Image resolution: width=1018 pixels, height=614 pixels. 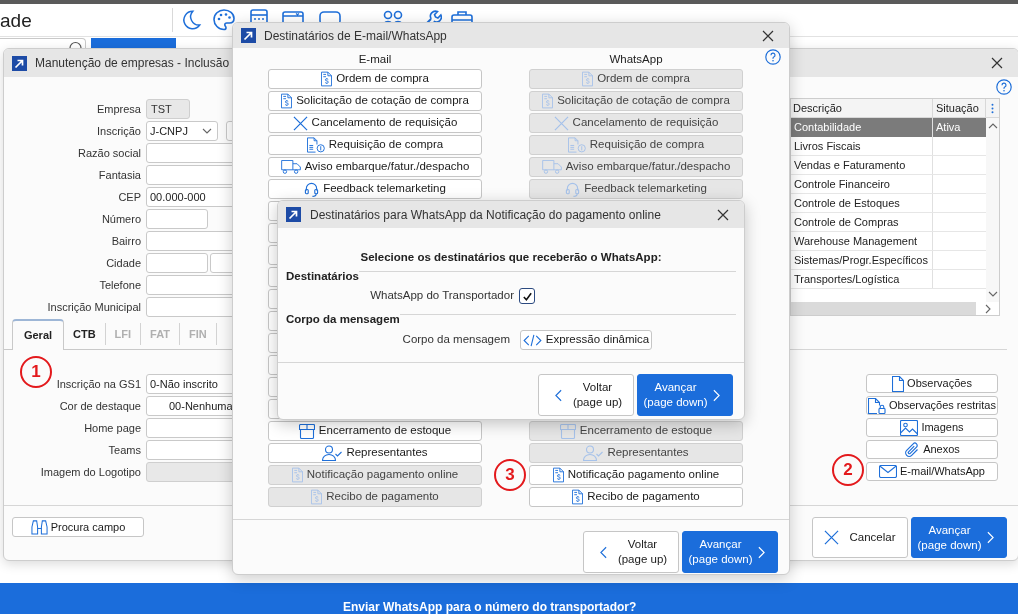 What do you see at coordinates (888, 279) in the screenshot?
I see `table-row: Transportes/Logística` at bounding box center [888, 279].